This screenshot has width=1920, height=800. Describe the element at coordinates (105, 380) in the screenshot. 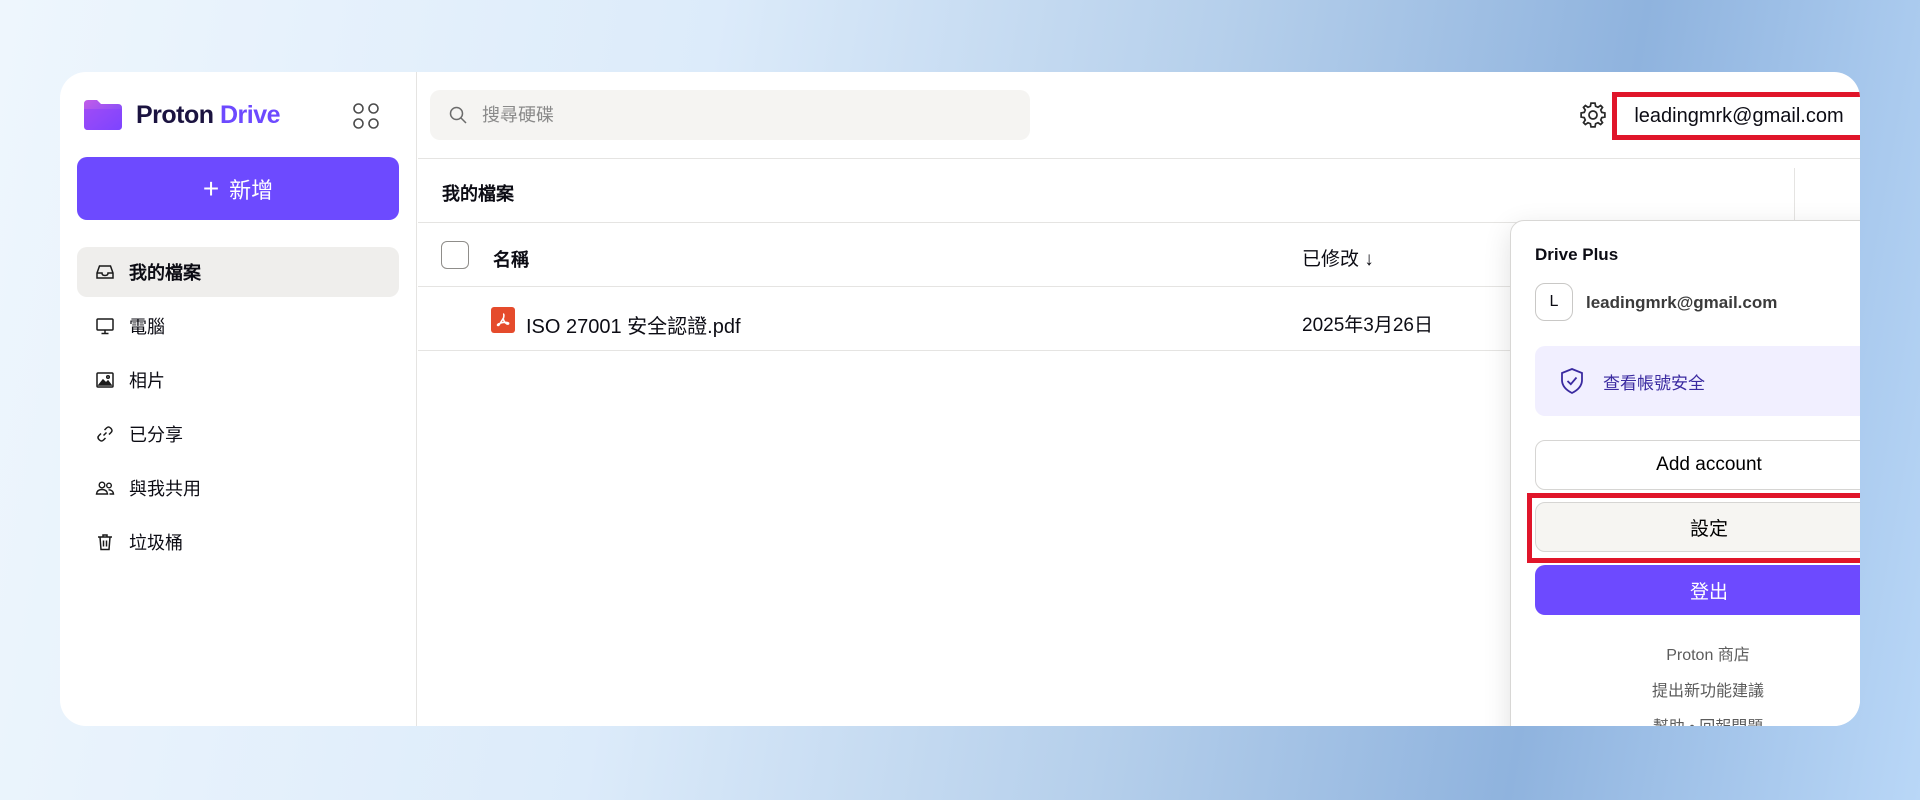

I see `image-icon` at that location.